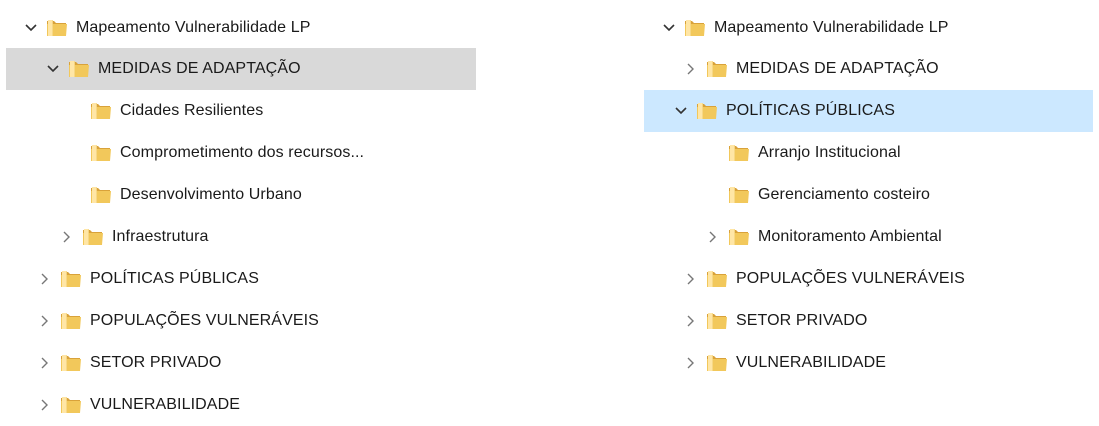  Describe the element at coordinates (211, 194) in the screenshot. I see `tree-item-label: Desenvolvimento Urbano` at that location.